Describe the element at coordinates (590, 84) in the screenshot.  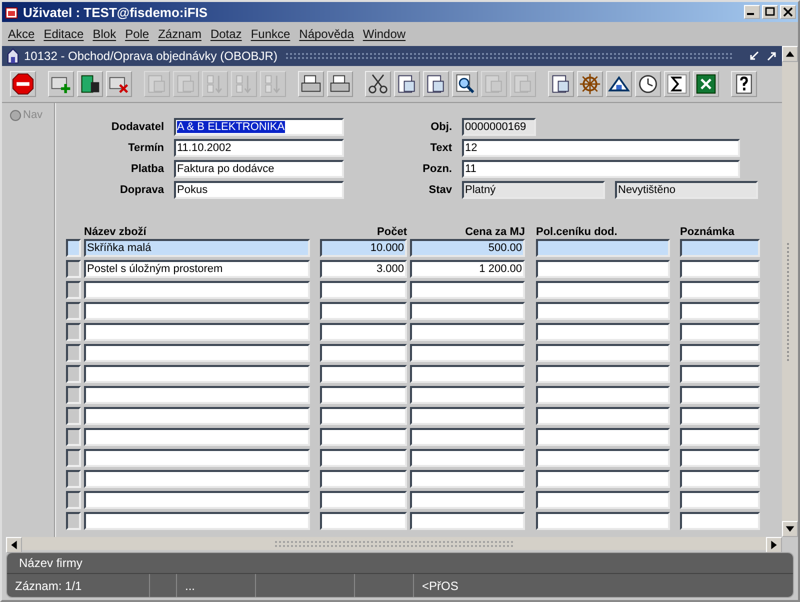
I see `wheel-button` at that location.